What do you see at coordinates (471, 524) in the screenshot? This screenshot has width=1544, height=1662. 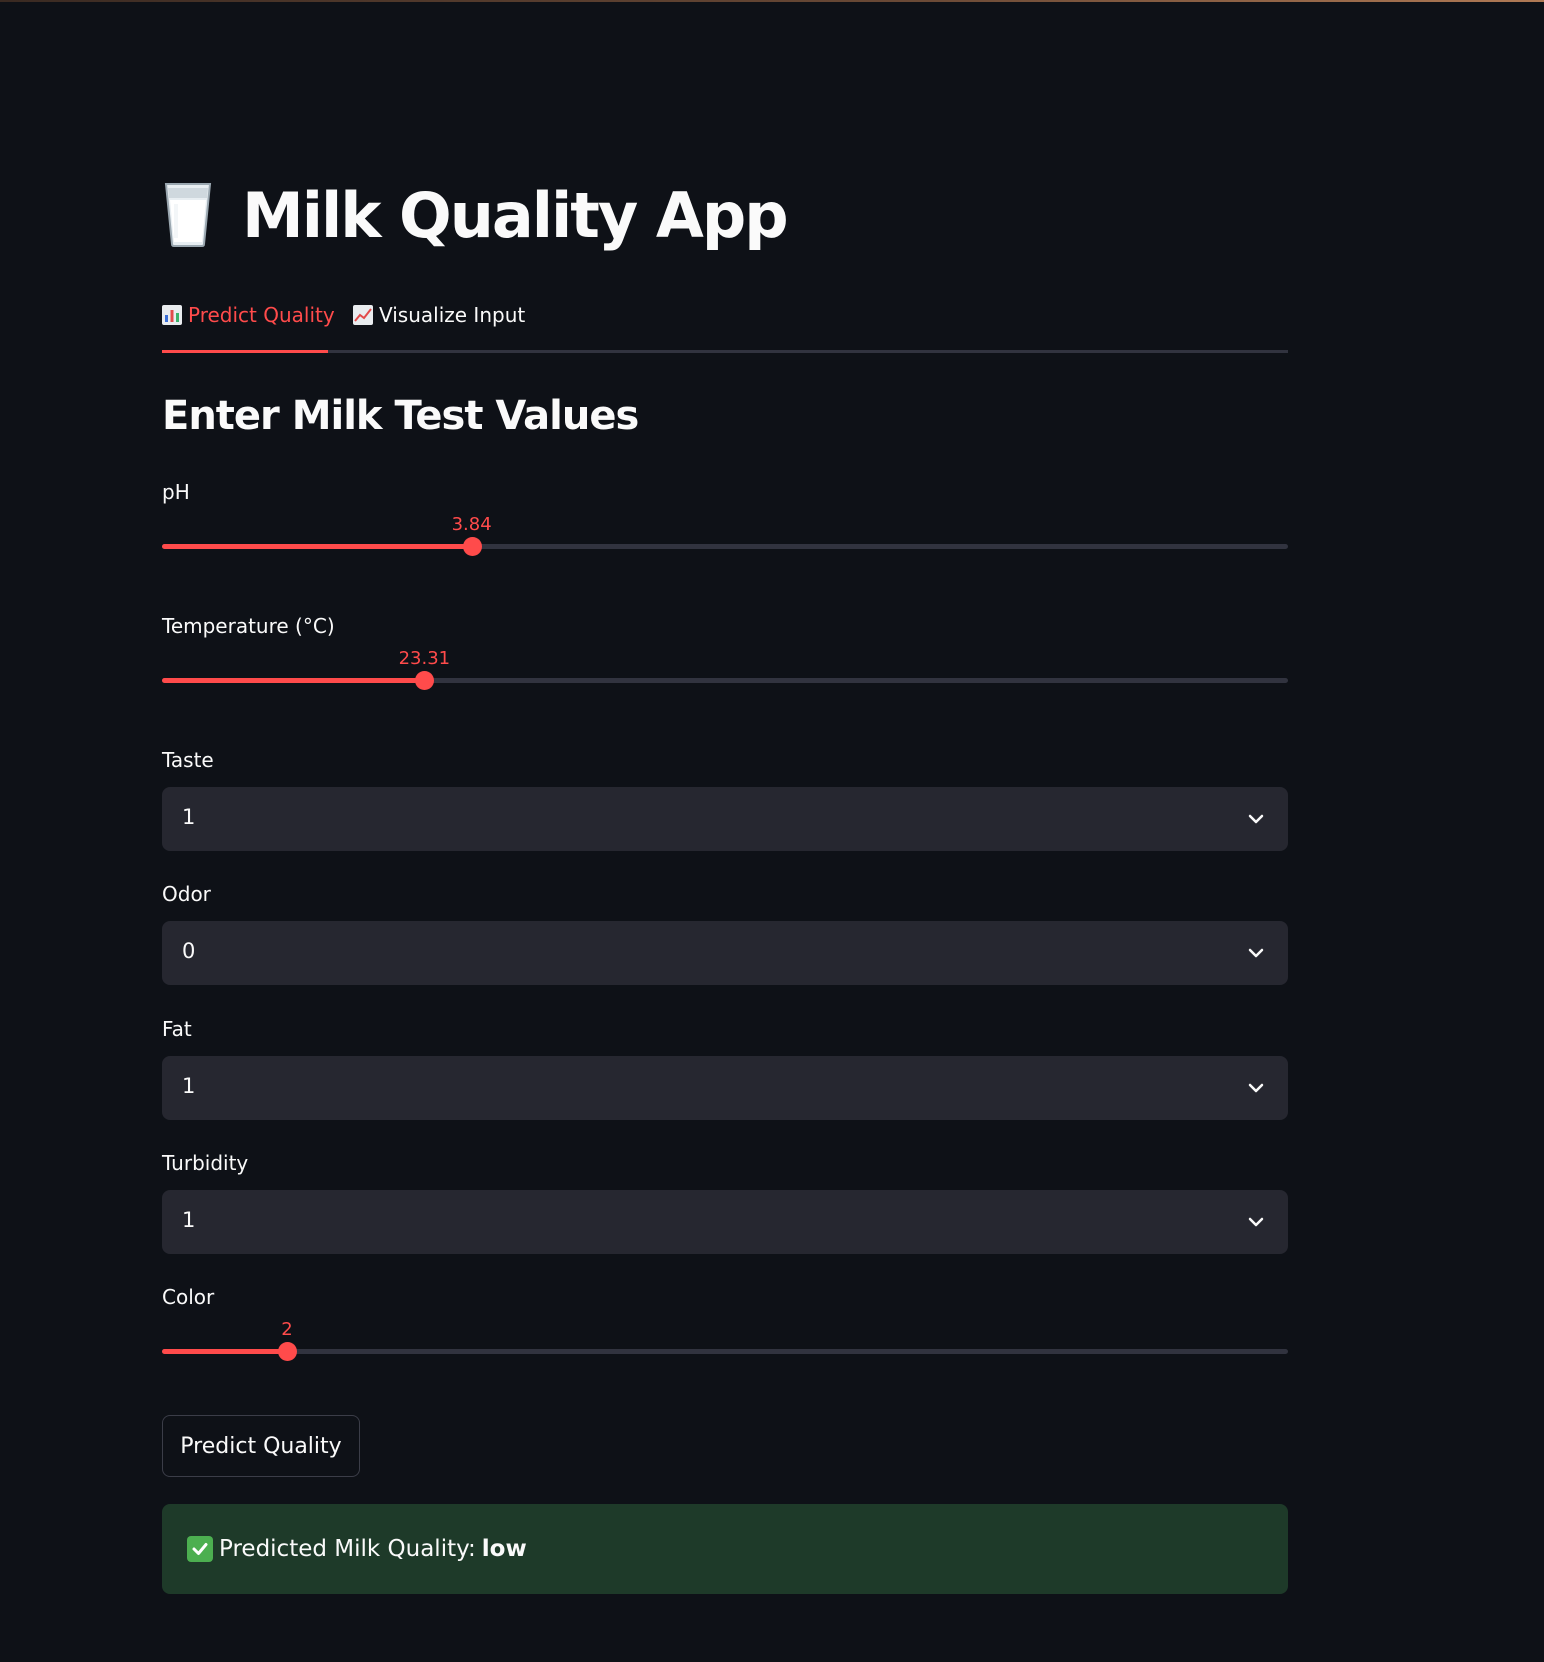 I see `slider-value: 3.84` at bounding box center [471, 524].